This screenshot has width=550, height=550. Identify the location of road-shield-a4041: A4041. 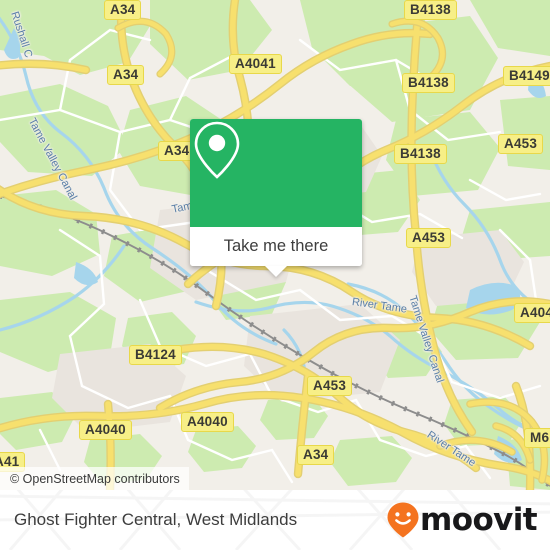
(255, 64).